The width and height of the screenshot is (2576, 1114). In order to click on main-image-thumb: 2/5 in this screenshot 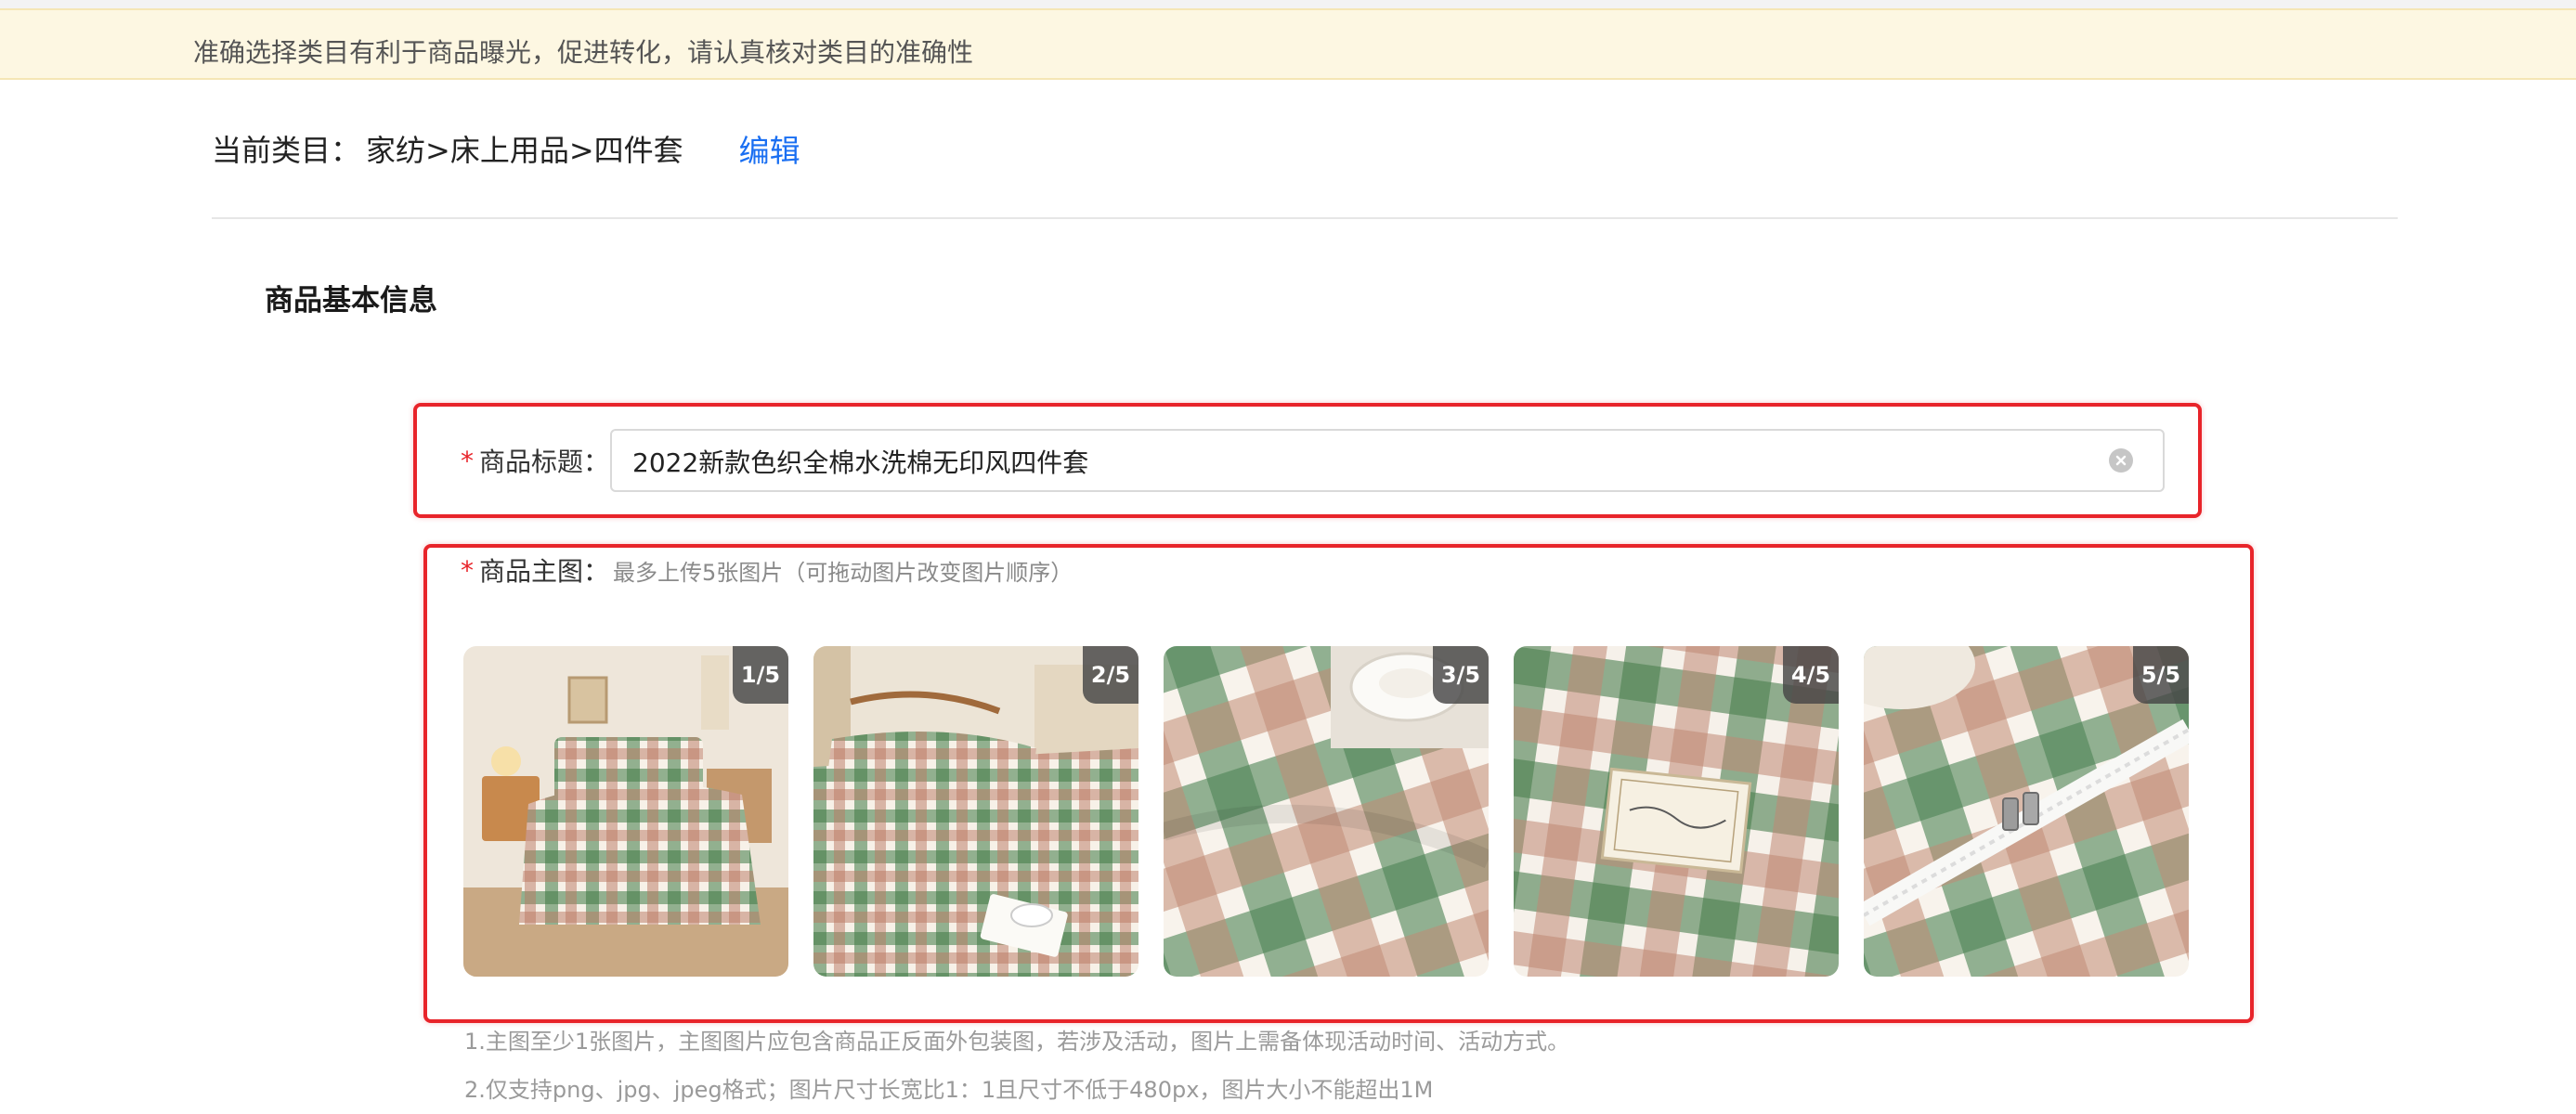, I will do `click(975, 811)`.